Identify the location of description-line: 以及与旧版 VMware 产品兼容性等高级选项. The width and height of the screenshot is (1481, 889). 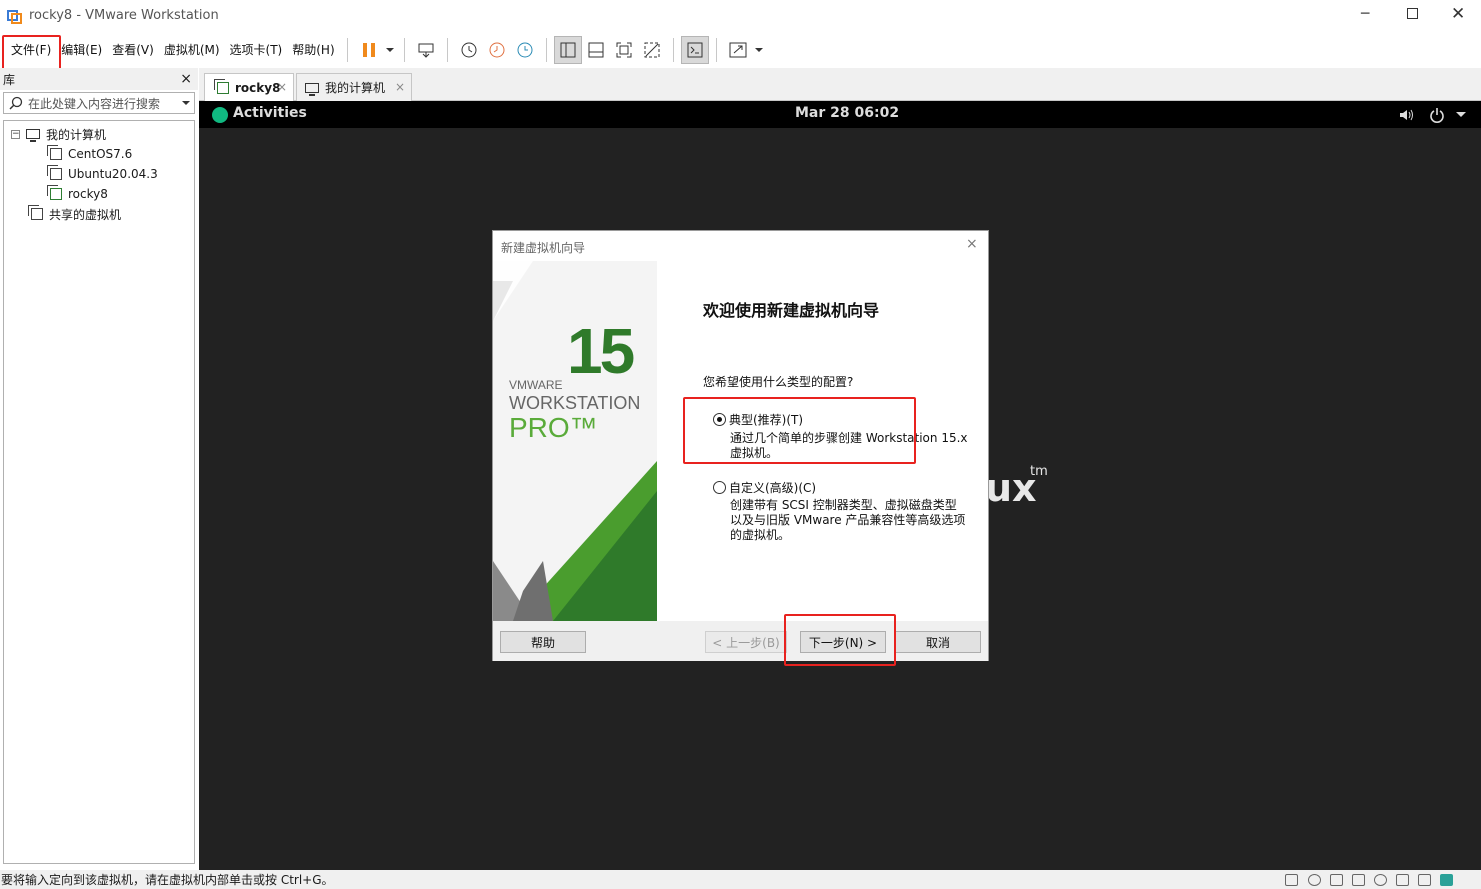
(848, 520).